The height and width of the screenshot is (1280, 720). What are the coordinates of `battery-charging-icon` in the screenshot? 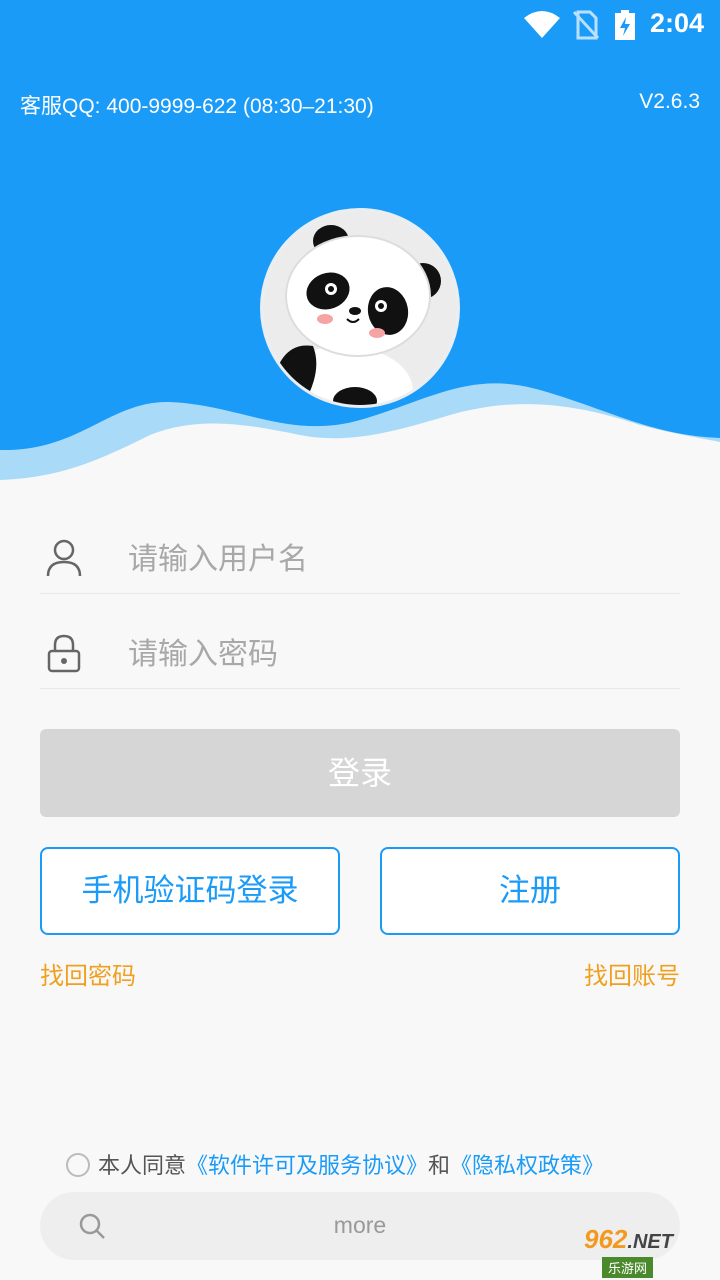 It's located at (625, 25).